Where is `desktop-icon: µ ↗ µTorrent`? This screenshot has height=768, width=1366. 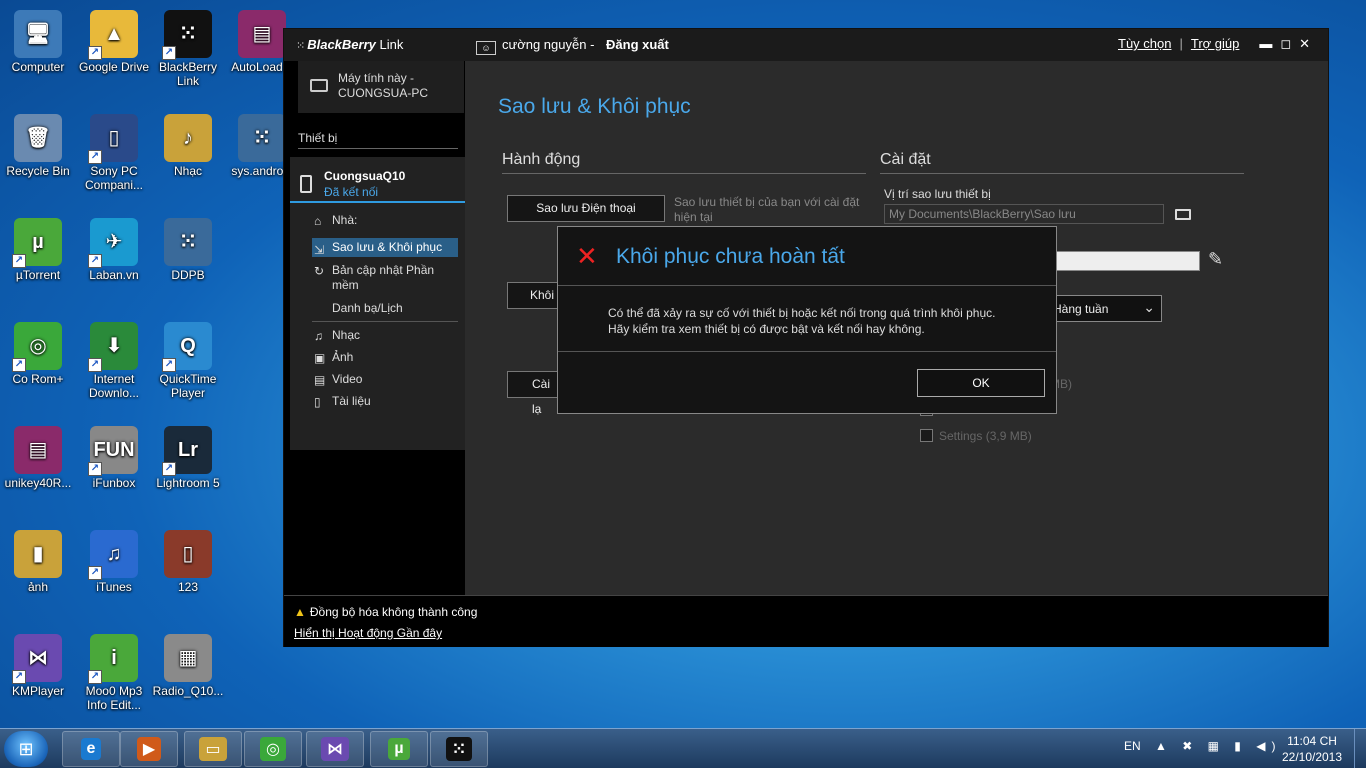
desktop-icon: µ ↗ µTorrent is located at coordinates (38, 250).